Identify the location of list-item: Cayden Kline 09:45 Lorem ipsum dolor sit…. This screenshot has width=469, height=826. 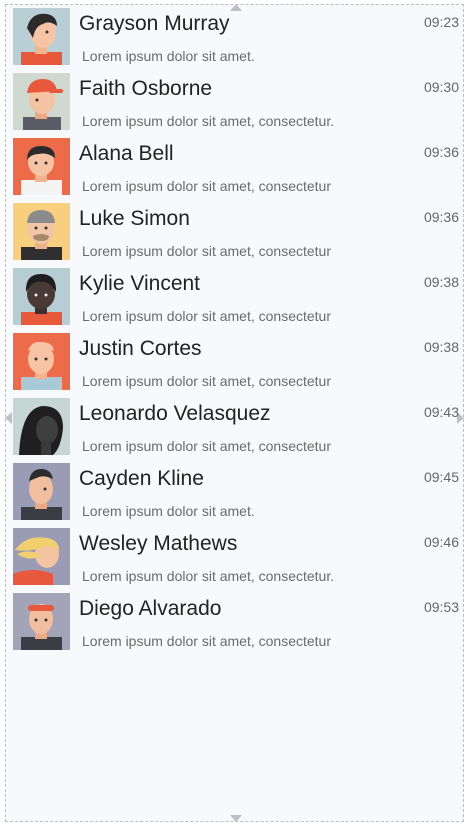
(238, 493).